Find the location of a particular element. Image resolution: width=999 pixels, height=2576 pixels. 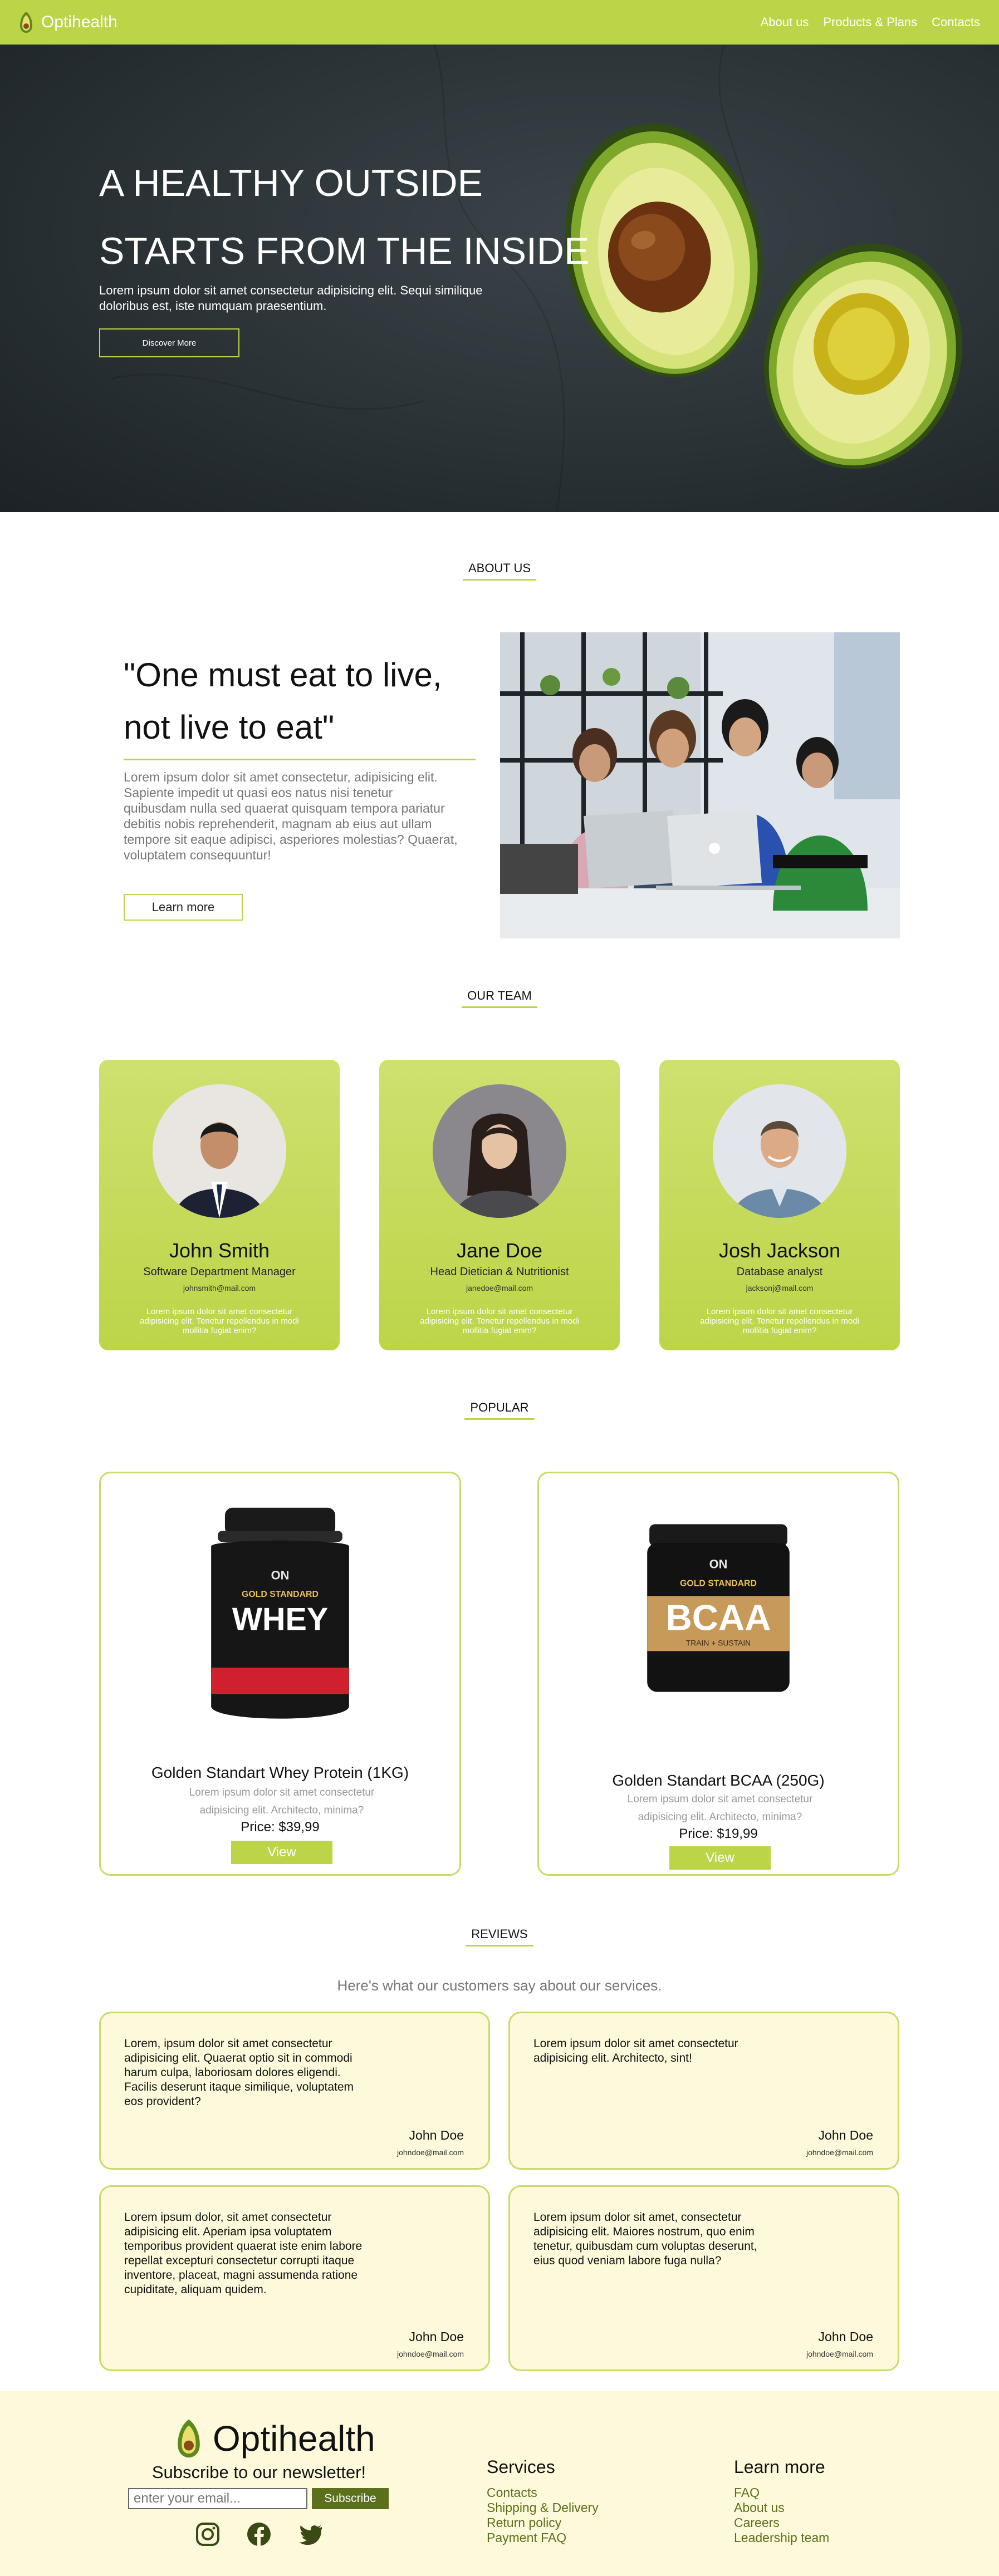

nav-links: About us Products & Plans Contacts is located at coordinates (870, 22).